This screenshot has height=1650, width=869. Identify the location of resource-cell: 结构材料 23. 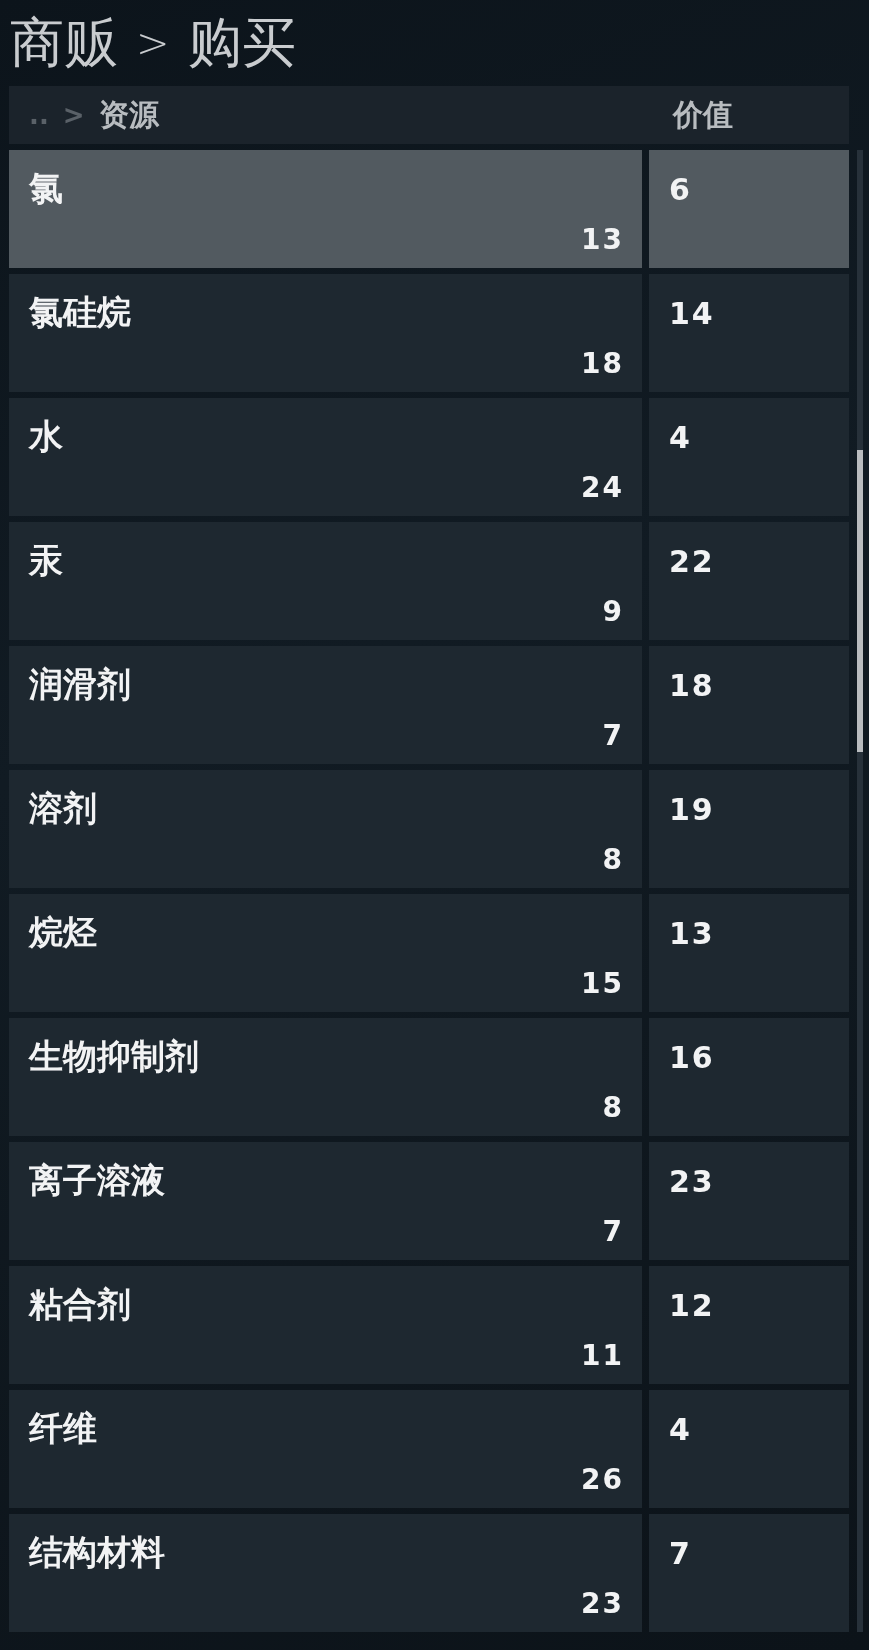
(325, 1573).